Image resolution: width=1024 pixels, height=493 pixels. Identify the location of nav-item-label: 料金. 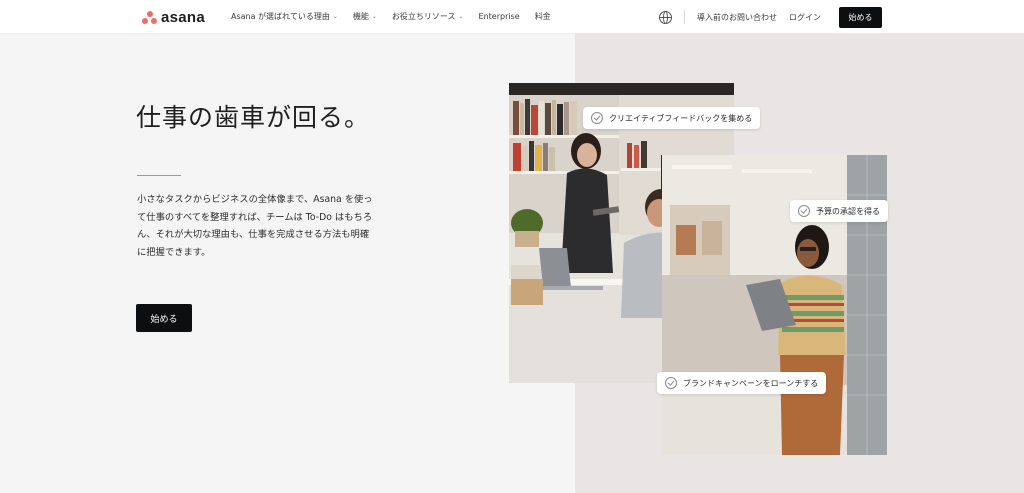
(542, 16).